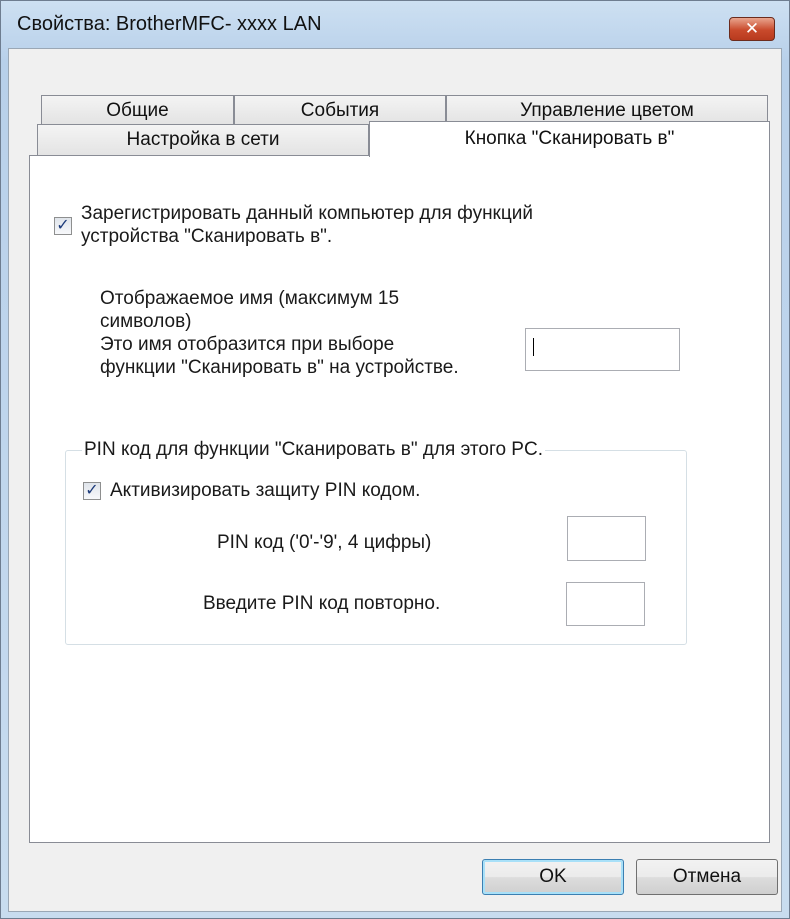 The width and height of the screenshot is (790, 919). What do you see at coordinates (247, 344) in the screenshot?
I see `display-name-hint-line1: Это имя отобразится при выборе` at bounding box center [247, 344].